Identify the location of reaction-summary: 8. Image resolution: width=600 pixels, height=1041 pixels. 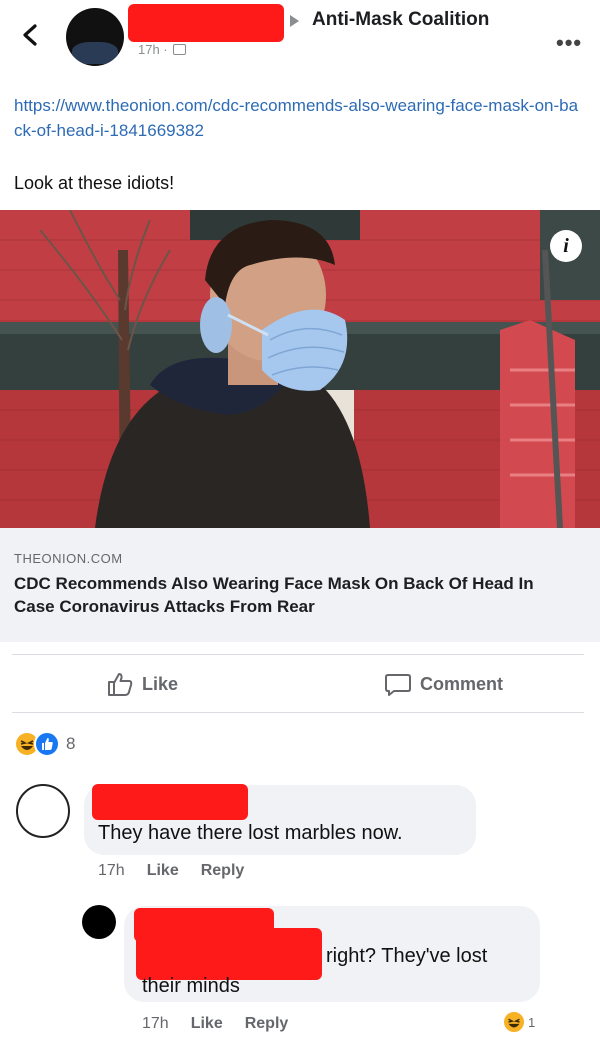
(44, 744).